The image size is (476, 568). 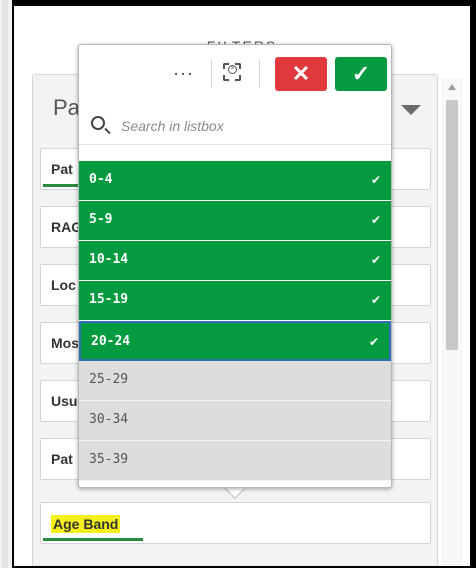 I want to click on panel-scrollbar, so click(x=452, y=322).